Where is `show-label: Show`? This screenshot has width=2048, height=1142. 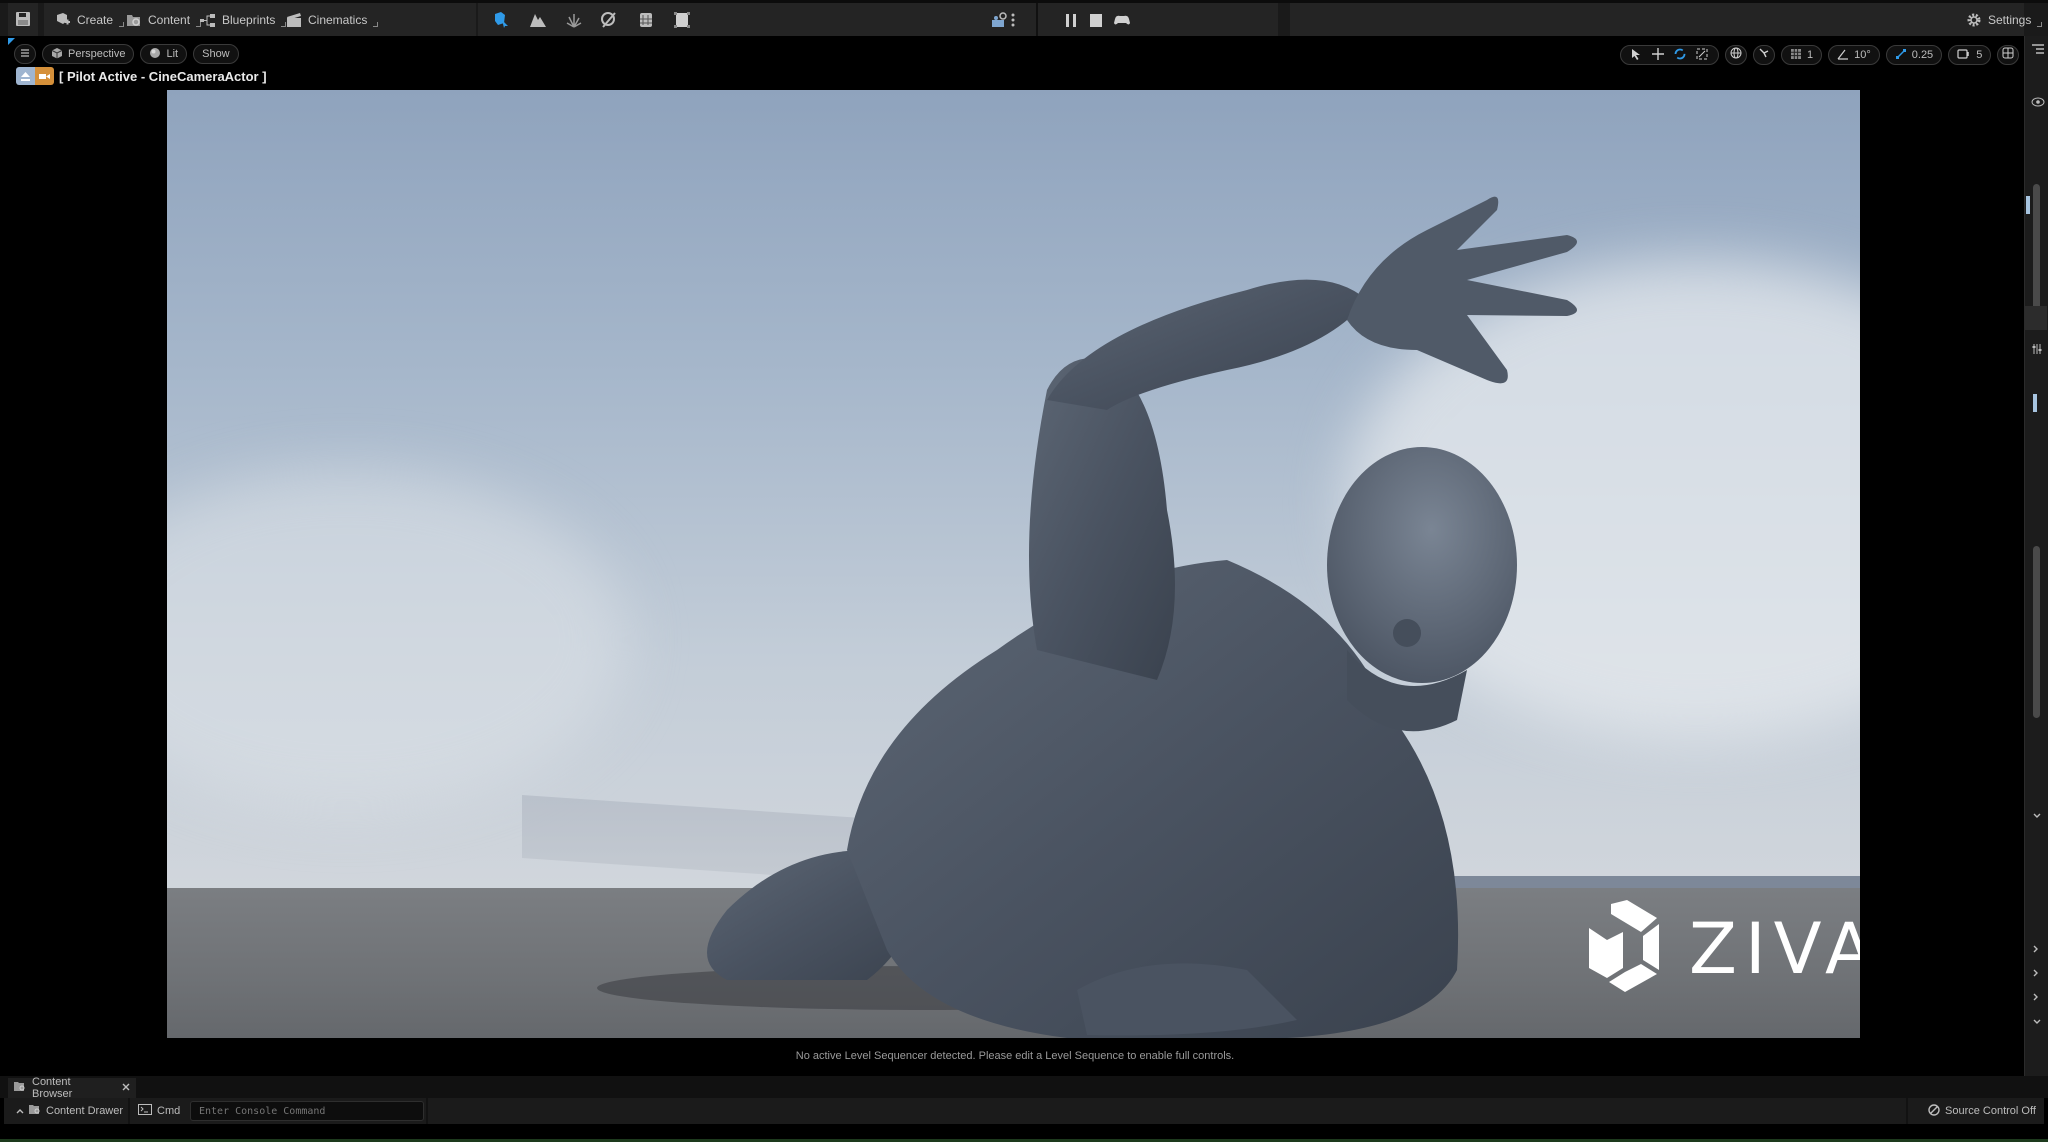
show-label: Show is located at coordinates (216, 54).